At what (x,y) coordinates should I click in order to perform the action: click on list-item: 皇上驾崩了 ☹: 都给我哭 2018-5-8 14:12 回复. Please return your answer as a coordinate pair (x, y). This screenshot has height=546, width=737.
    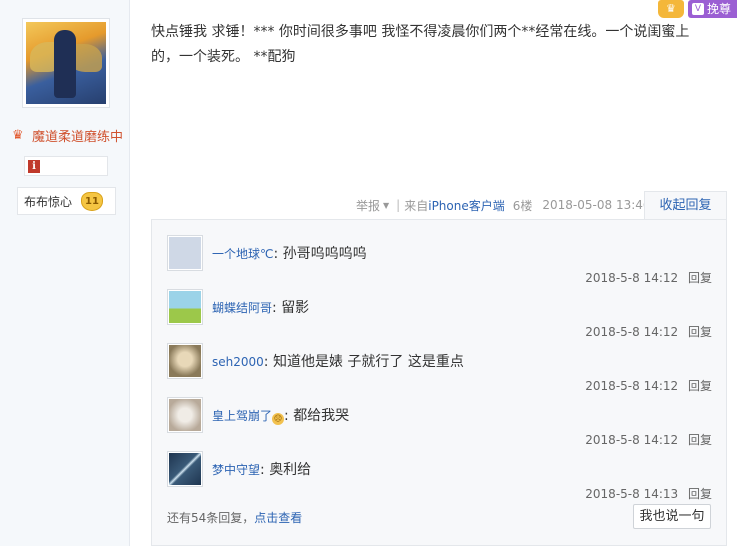
    Looking at the image, I should click on (439, 424).